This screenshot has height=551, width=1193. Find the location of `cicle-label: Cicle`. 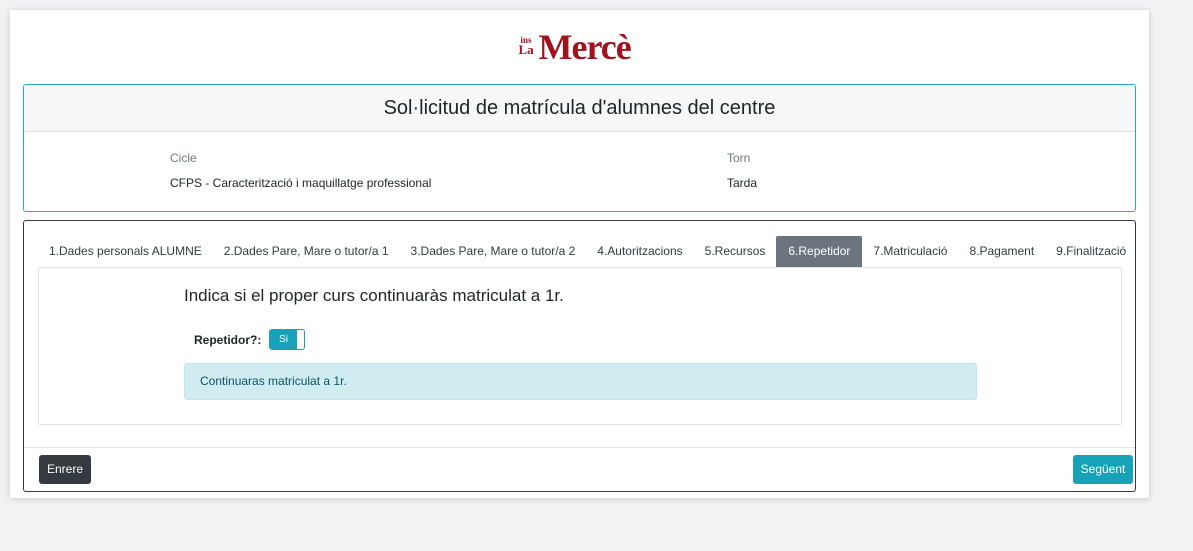

cicle-label: Cicle is located at coordinates (183, 158).